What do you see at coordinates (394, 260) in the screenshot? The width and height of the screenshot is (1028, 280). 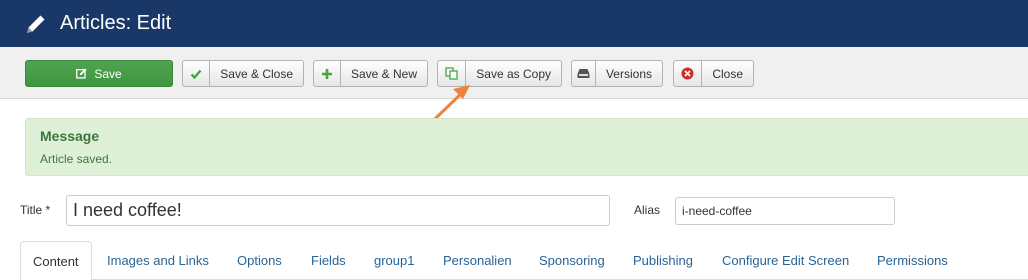 I see `tab-group1: group1` at bounding box center [394, 260].